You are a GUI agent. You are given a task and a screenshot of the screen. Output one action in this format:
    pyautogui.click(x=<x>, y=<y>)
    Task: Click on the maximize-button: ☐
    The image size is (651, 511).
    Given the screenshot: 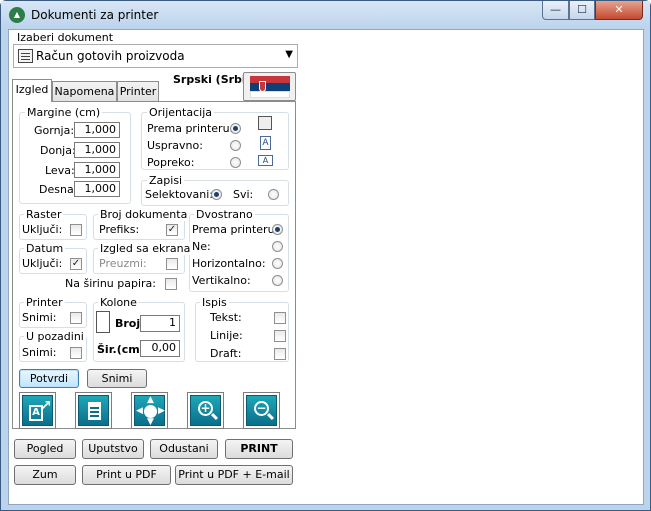 What is the action you would take?
    pyautogui.click(x=582, y=10)
    